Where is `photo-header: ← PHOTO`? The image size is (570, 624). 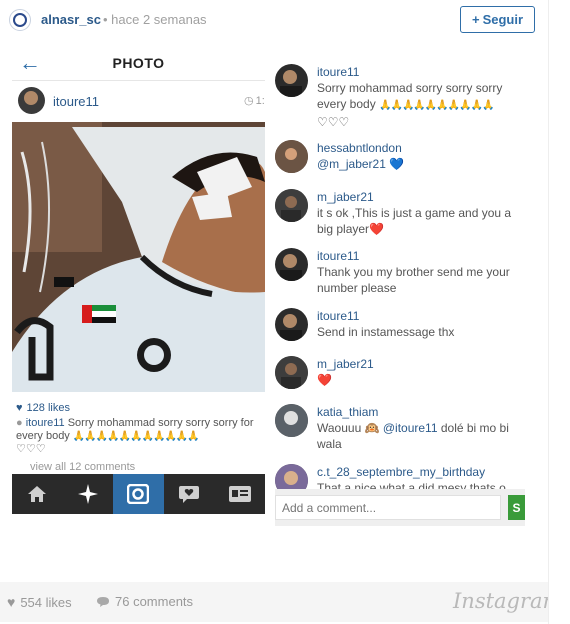
photo-header: ← PHOTO is located at coordinates (138, 62).